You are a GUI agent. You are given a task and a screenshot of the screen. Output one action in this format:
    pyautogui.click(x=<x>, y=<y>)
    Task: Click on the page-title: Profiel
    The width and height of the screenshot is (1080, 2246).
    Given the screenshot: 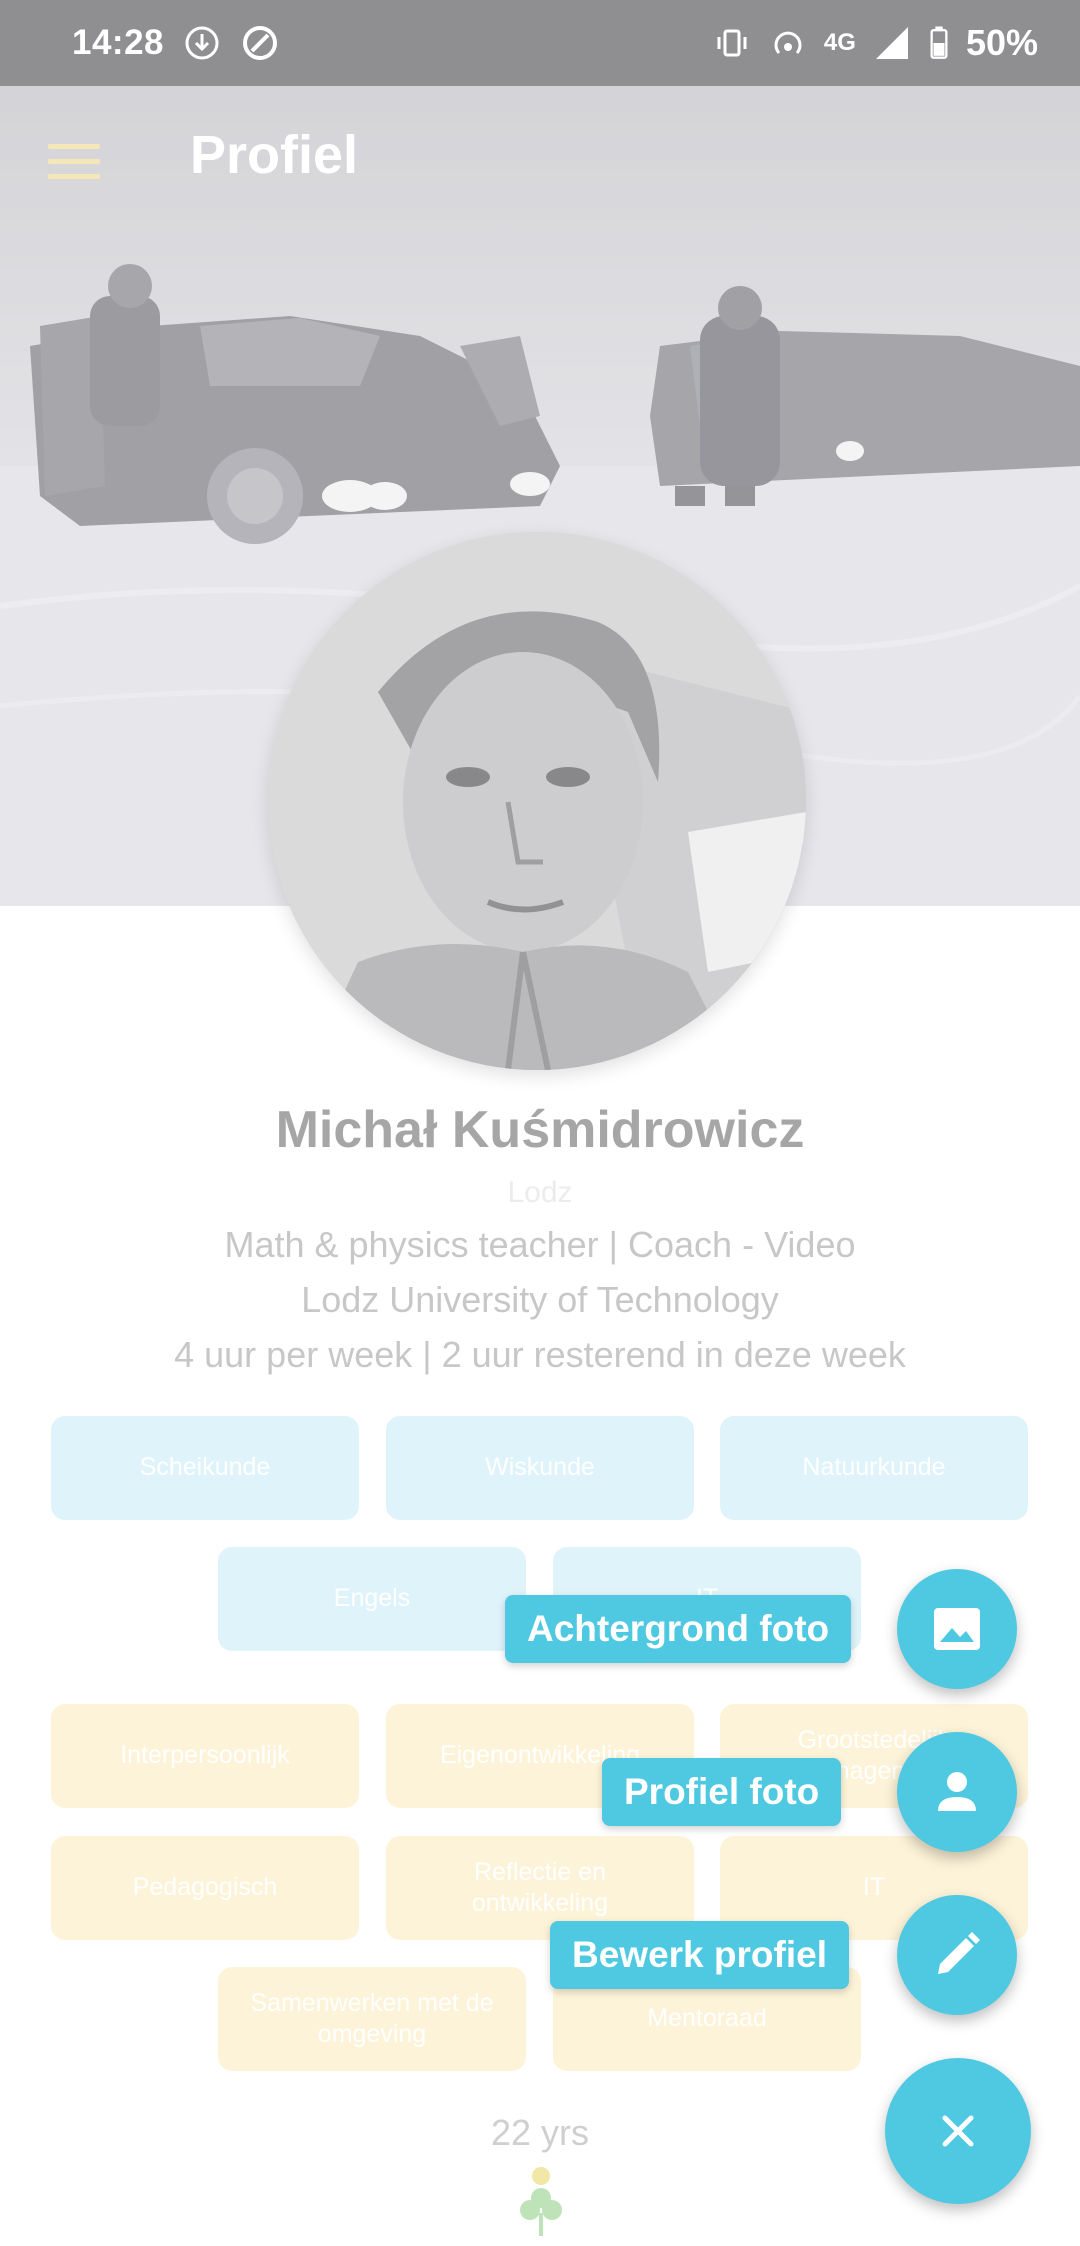 What is the action you would take?
    pyautogui.click(x=274, y=155)
    